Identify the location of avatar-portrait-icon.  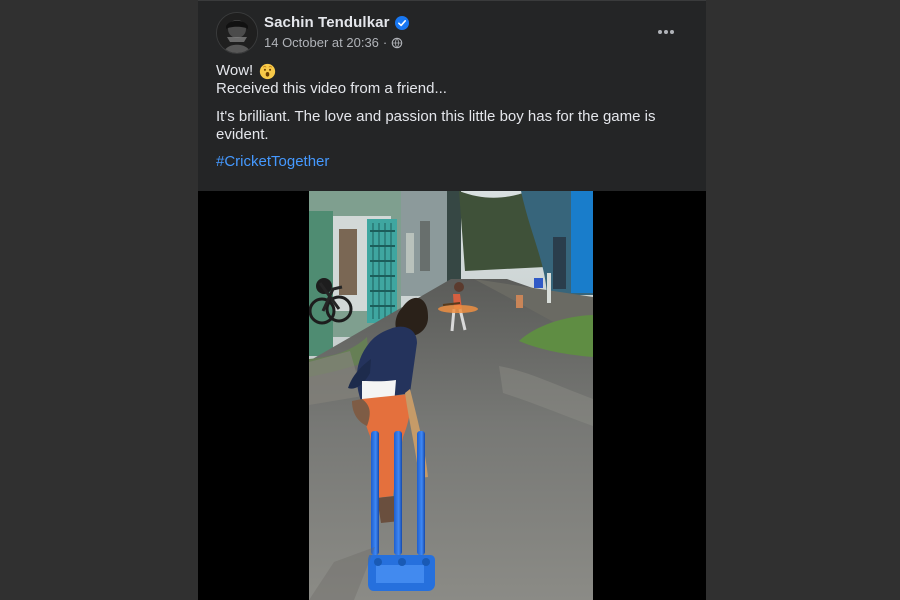
(237, 33).